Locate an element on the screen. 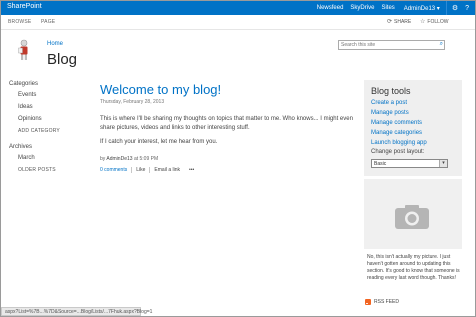 Image resolution: width=476 pixels, height=317 pixels. help-icon: ? is located at coordinates (467, 8).